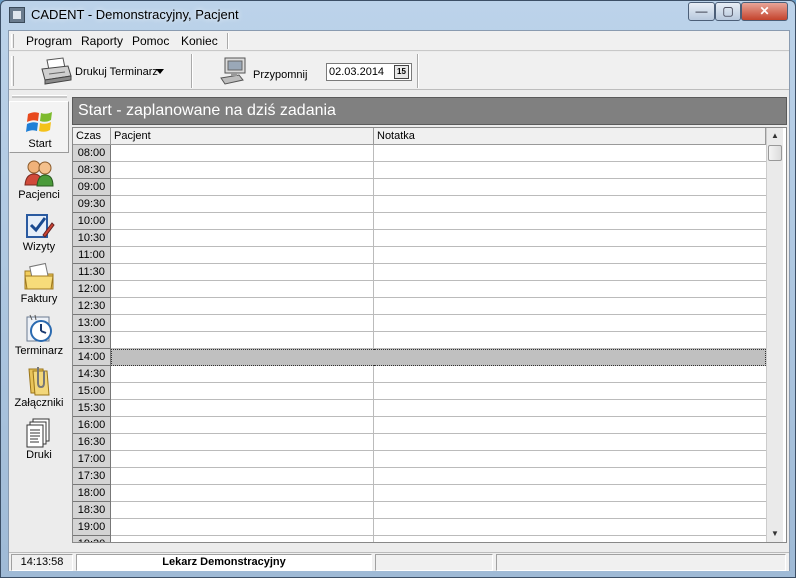 Image resolution: width=796 pixels, height=578 pixels. What do you see at coordinates (39, 283) in the screenshot?
I see `sidebar-item-faktury: Faktury` at bounding box center [39, 283].